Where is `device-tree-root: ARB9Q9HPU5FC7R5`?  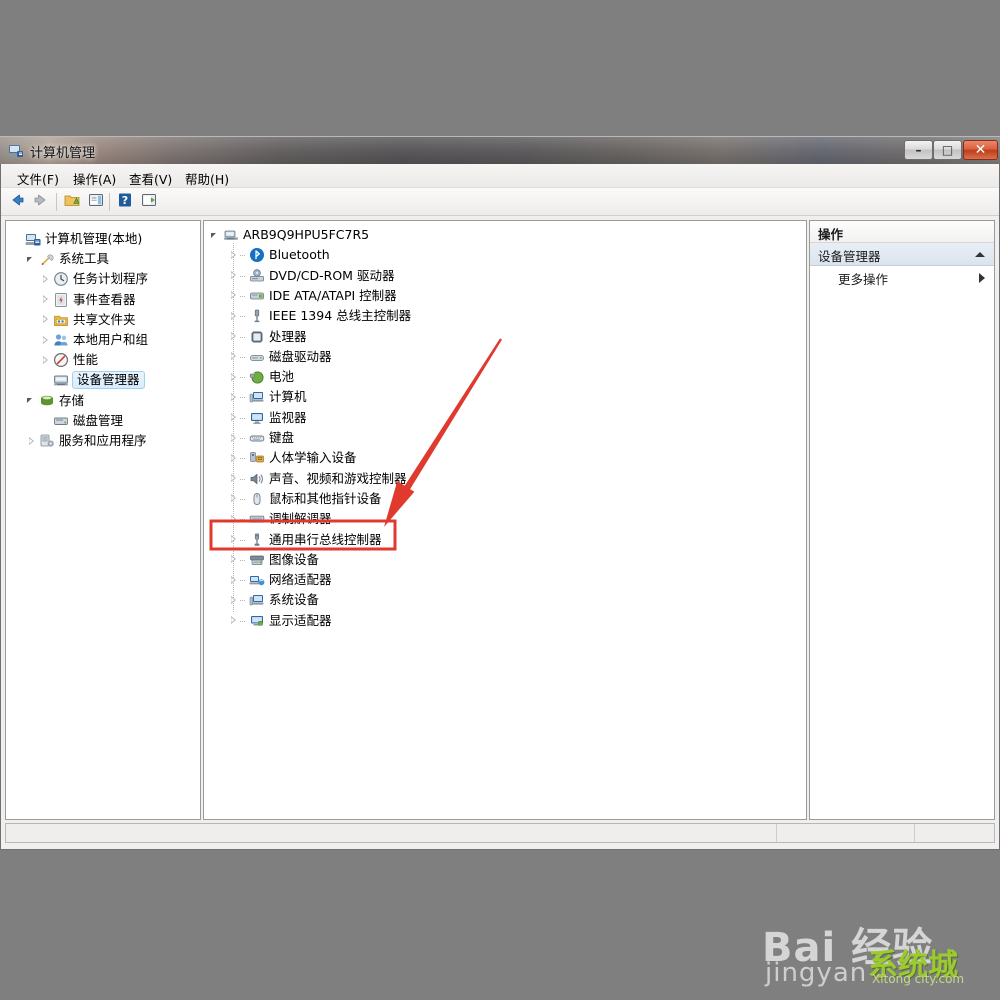
device-tree-root: ARB9Q9HPU5FC7R5 is located at coordinates (289, 235).